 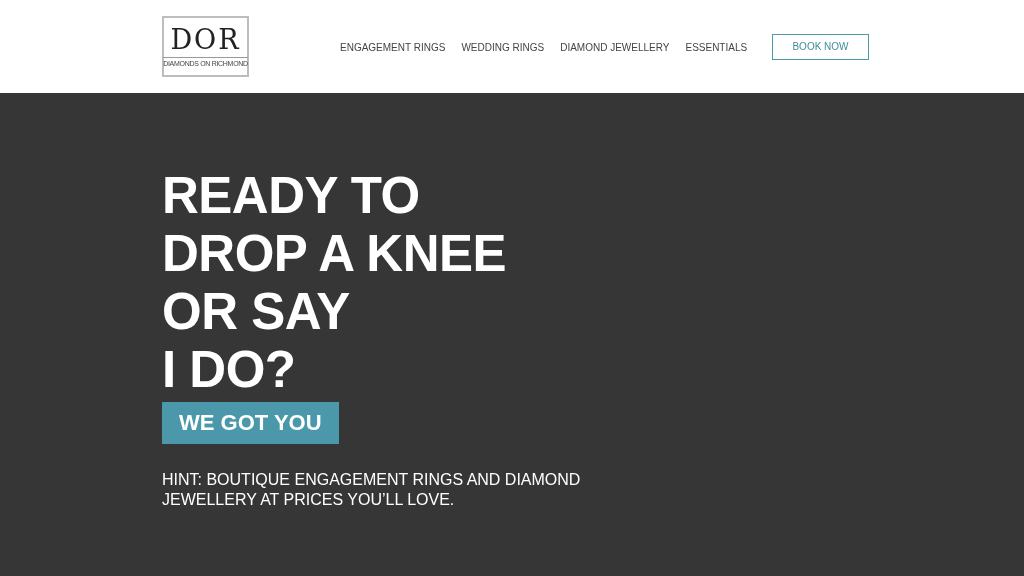 I want to click on nav-link: WEDDING RINGS, so click(x=503, y=47).